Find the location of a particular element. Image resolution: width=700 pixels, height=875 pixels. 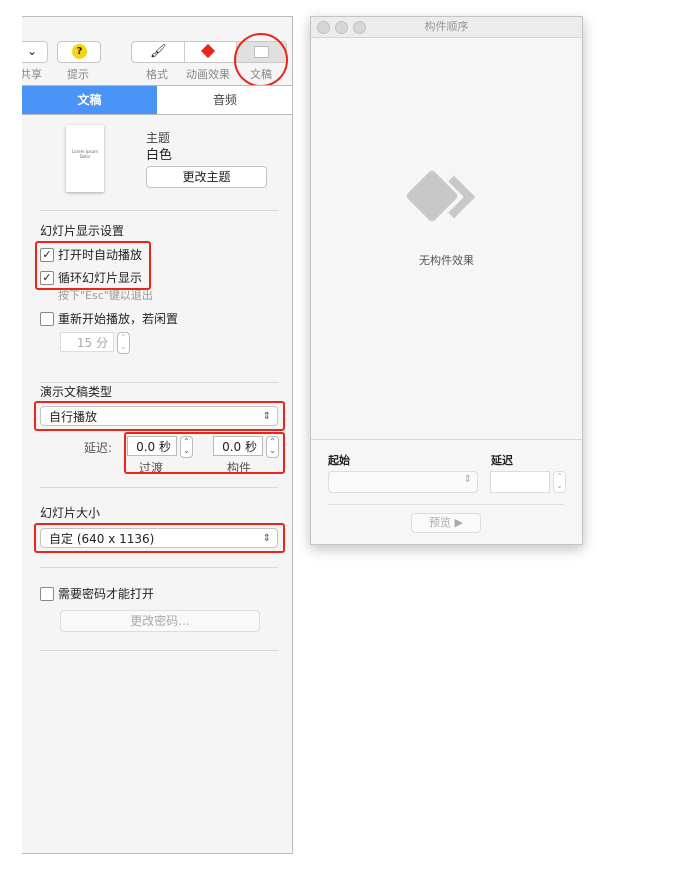

format-label: 格式 is located at coordinates (157, 74).